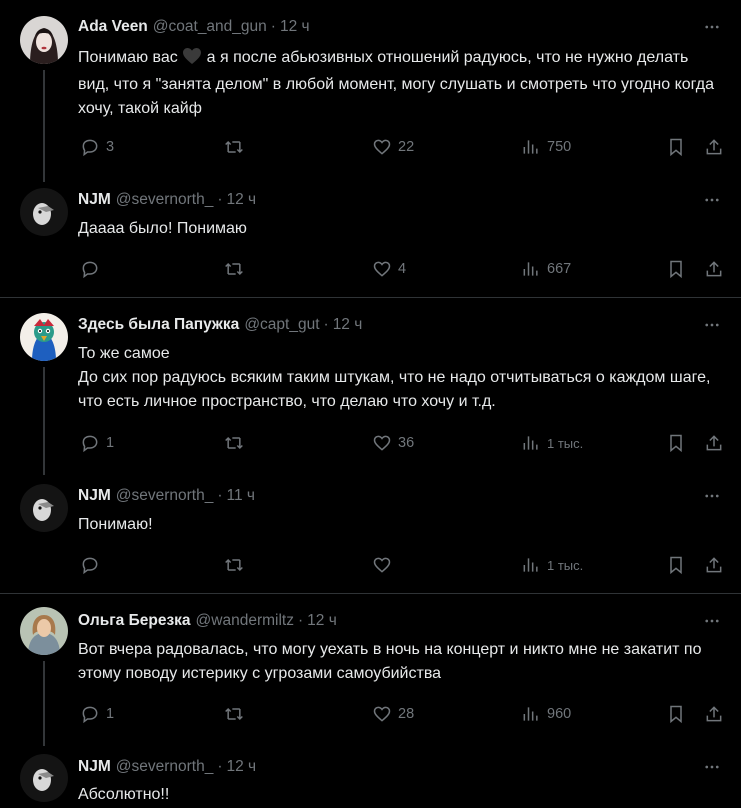 This screenshot has height=808, width=741. I want to click on like-button, so click(385, 565).